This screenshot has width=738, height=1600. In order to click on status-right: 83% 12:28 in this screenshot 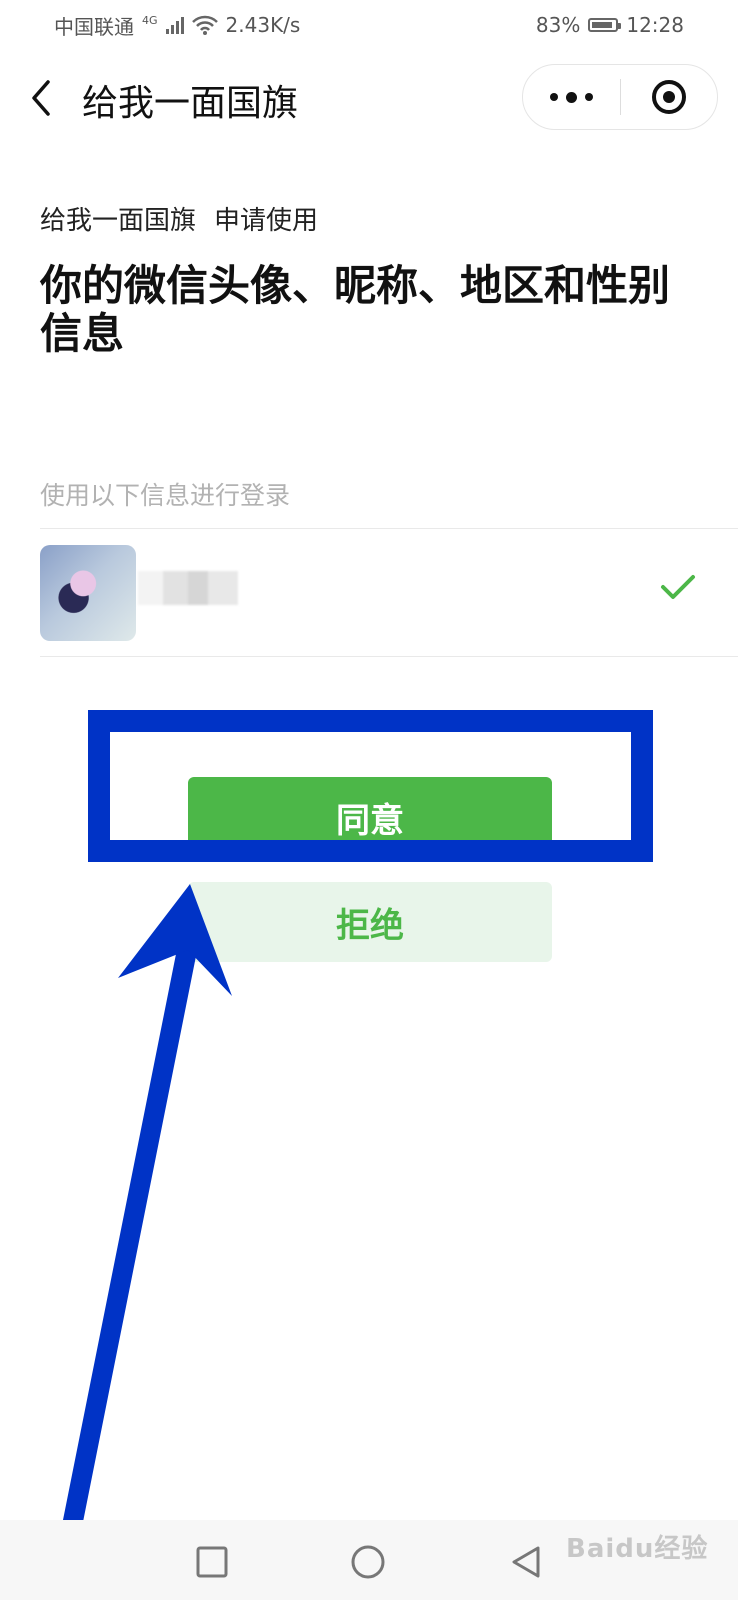, I will do `click(610, 25)`.